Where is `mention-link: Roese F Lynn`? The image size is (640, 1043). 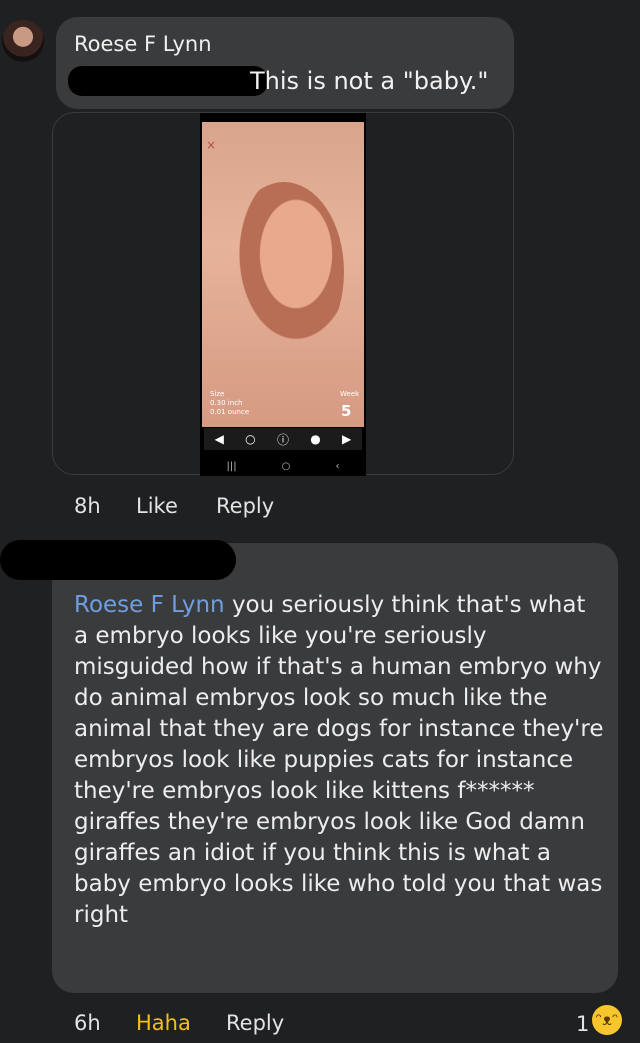 mention-link: Roese F Lynn is located at coordinates (149, 605).